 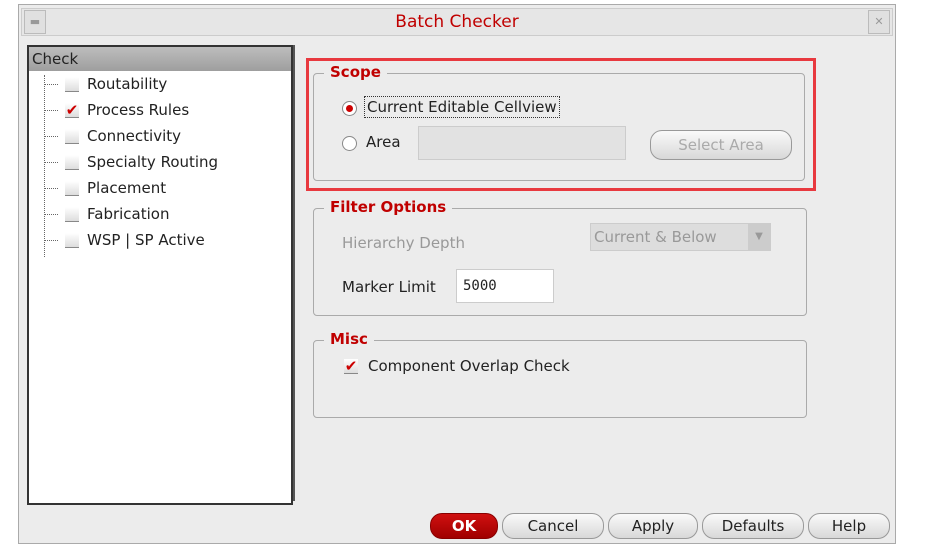 What do you see at coordinates (389, 287) in the screenshot?
I see `marker-limit-label: Marker Limit` at bounding box center [389, 287].